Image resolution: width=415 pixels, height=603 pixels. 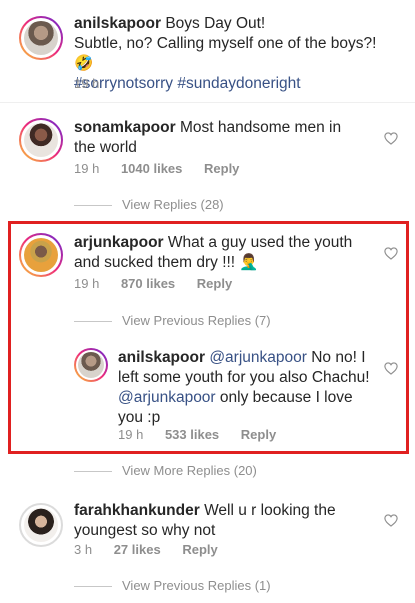 I want to click on comment-likes: 27 likes, so click(x=137, y=549).